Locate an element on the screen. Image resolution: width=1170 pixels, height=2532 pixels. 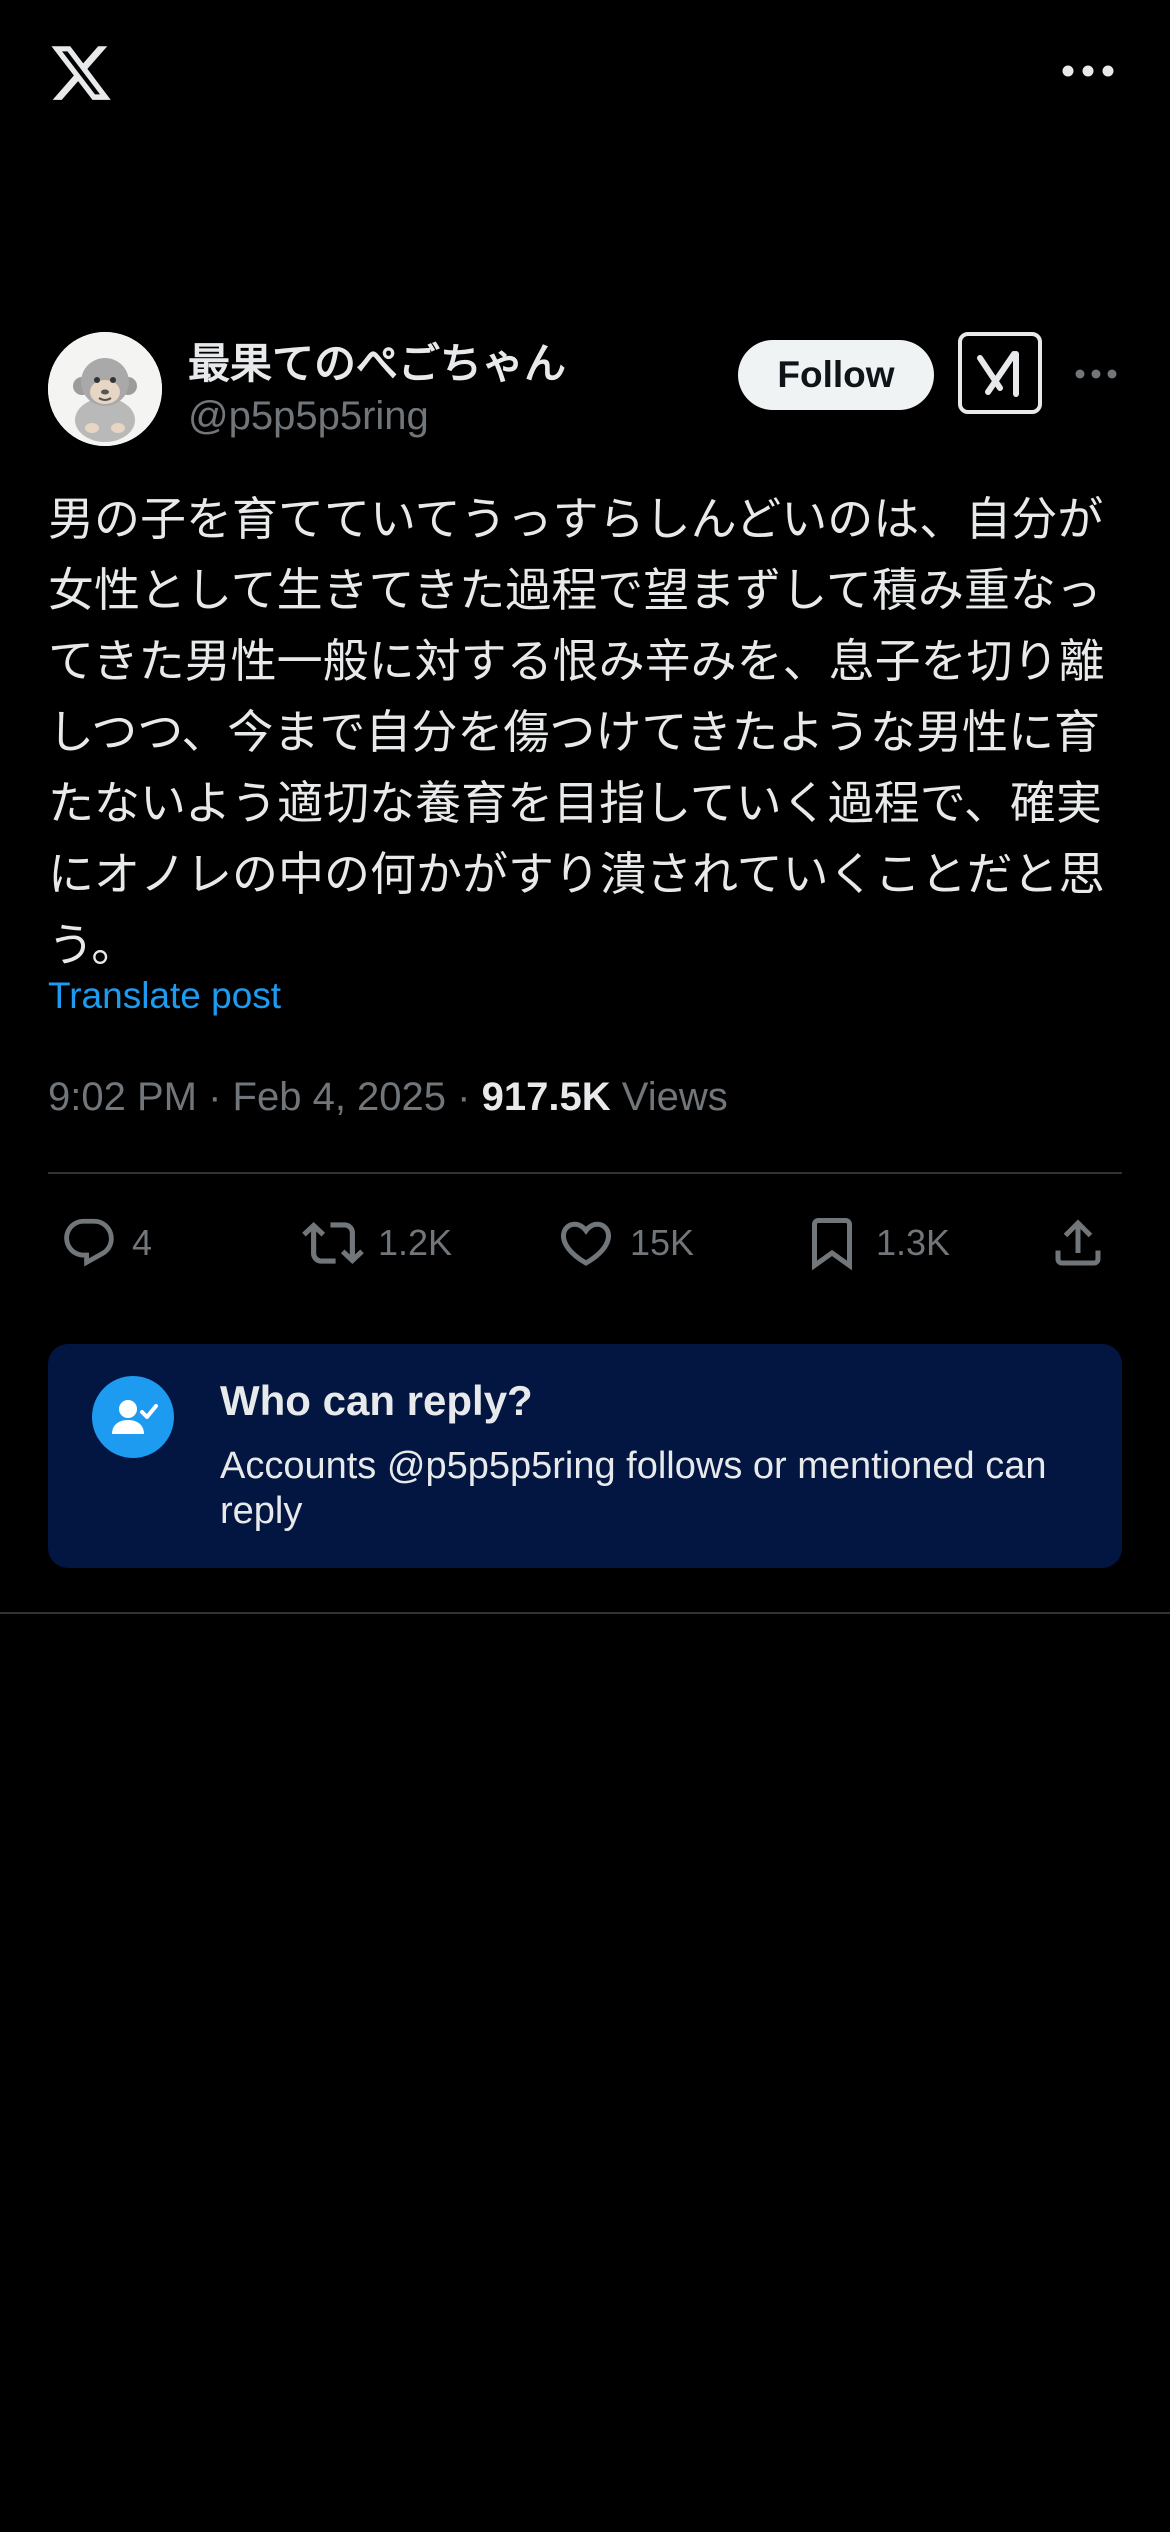
like-button: 15K is located at coordinates (625, 1243).